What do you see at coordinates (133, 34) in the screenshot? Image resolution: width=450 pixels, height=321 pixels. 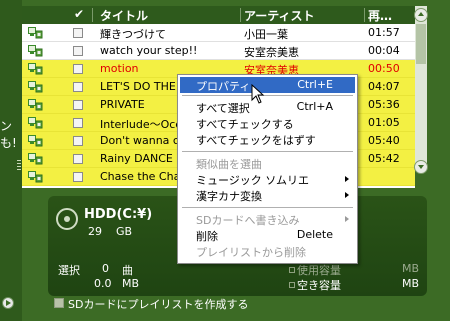 I see `track-title: 輝きつづけて` at bounding box center [133, 34].